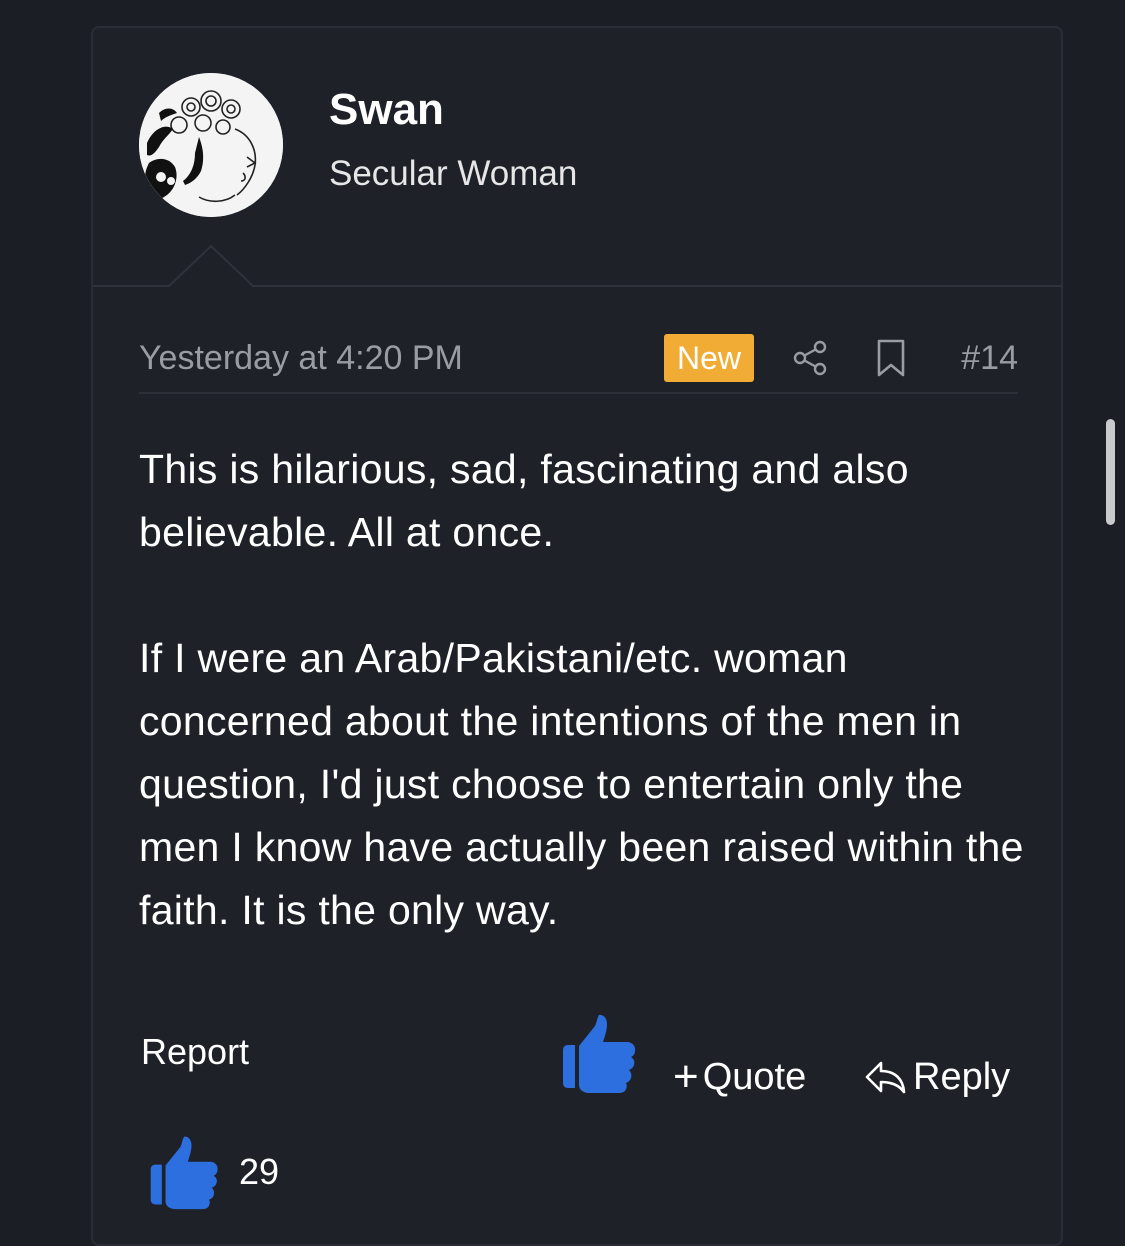  I want to click on avatar-image, so click(211, 145).